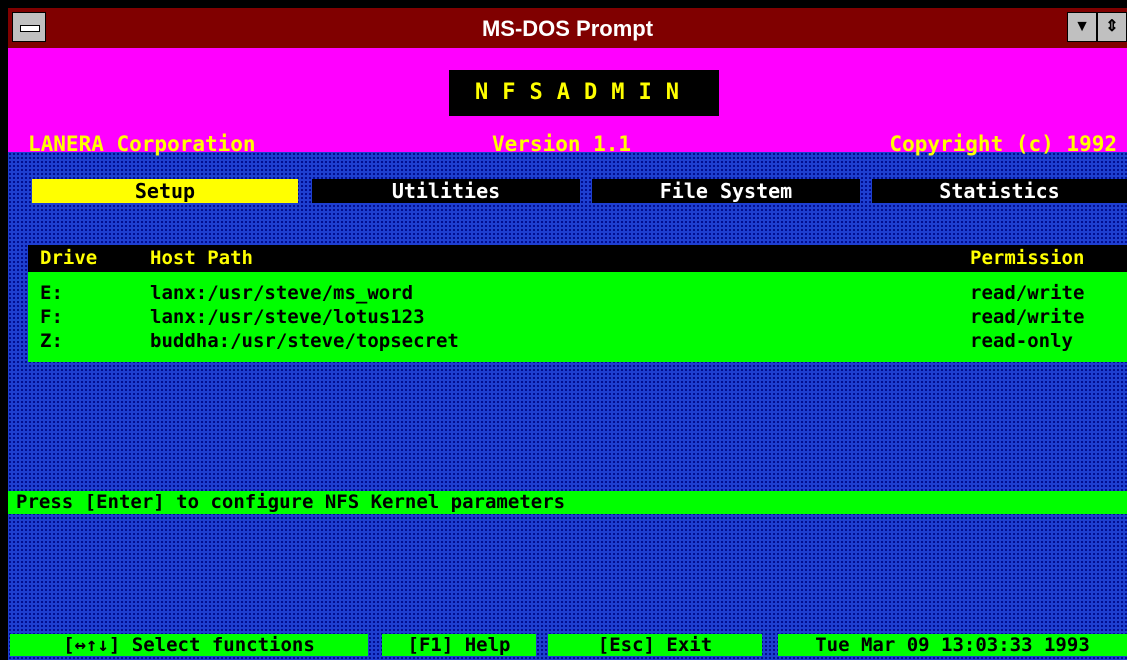 The image size is (1127, 660). I want to click on host-path: buddha:/usr/steve/topsecret, so click(304, 341).